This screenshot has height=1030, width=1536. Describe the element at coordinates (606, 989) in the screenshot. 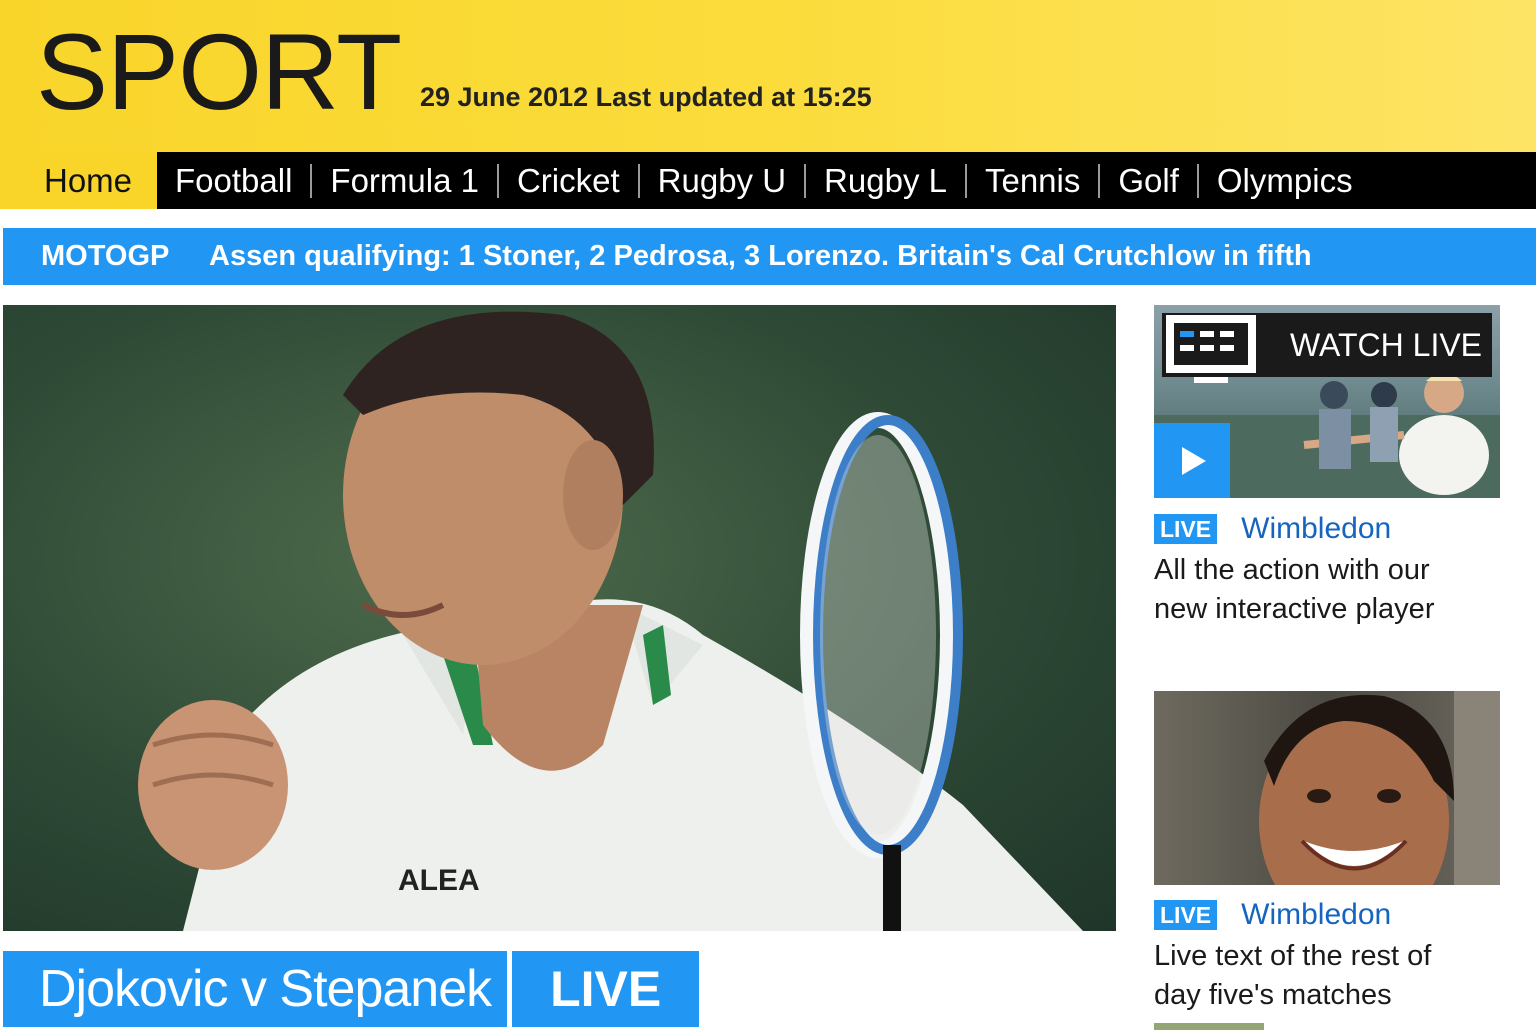

I see `hero-live-tag: LIVE` at that location.